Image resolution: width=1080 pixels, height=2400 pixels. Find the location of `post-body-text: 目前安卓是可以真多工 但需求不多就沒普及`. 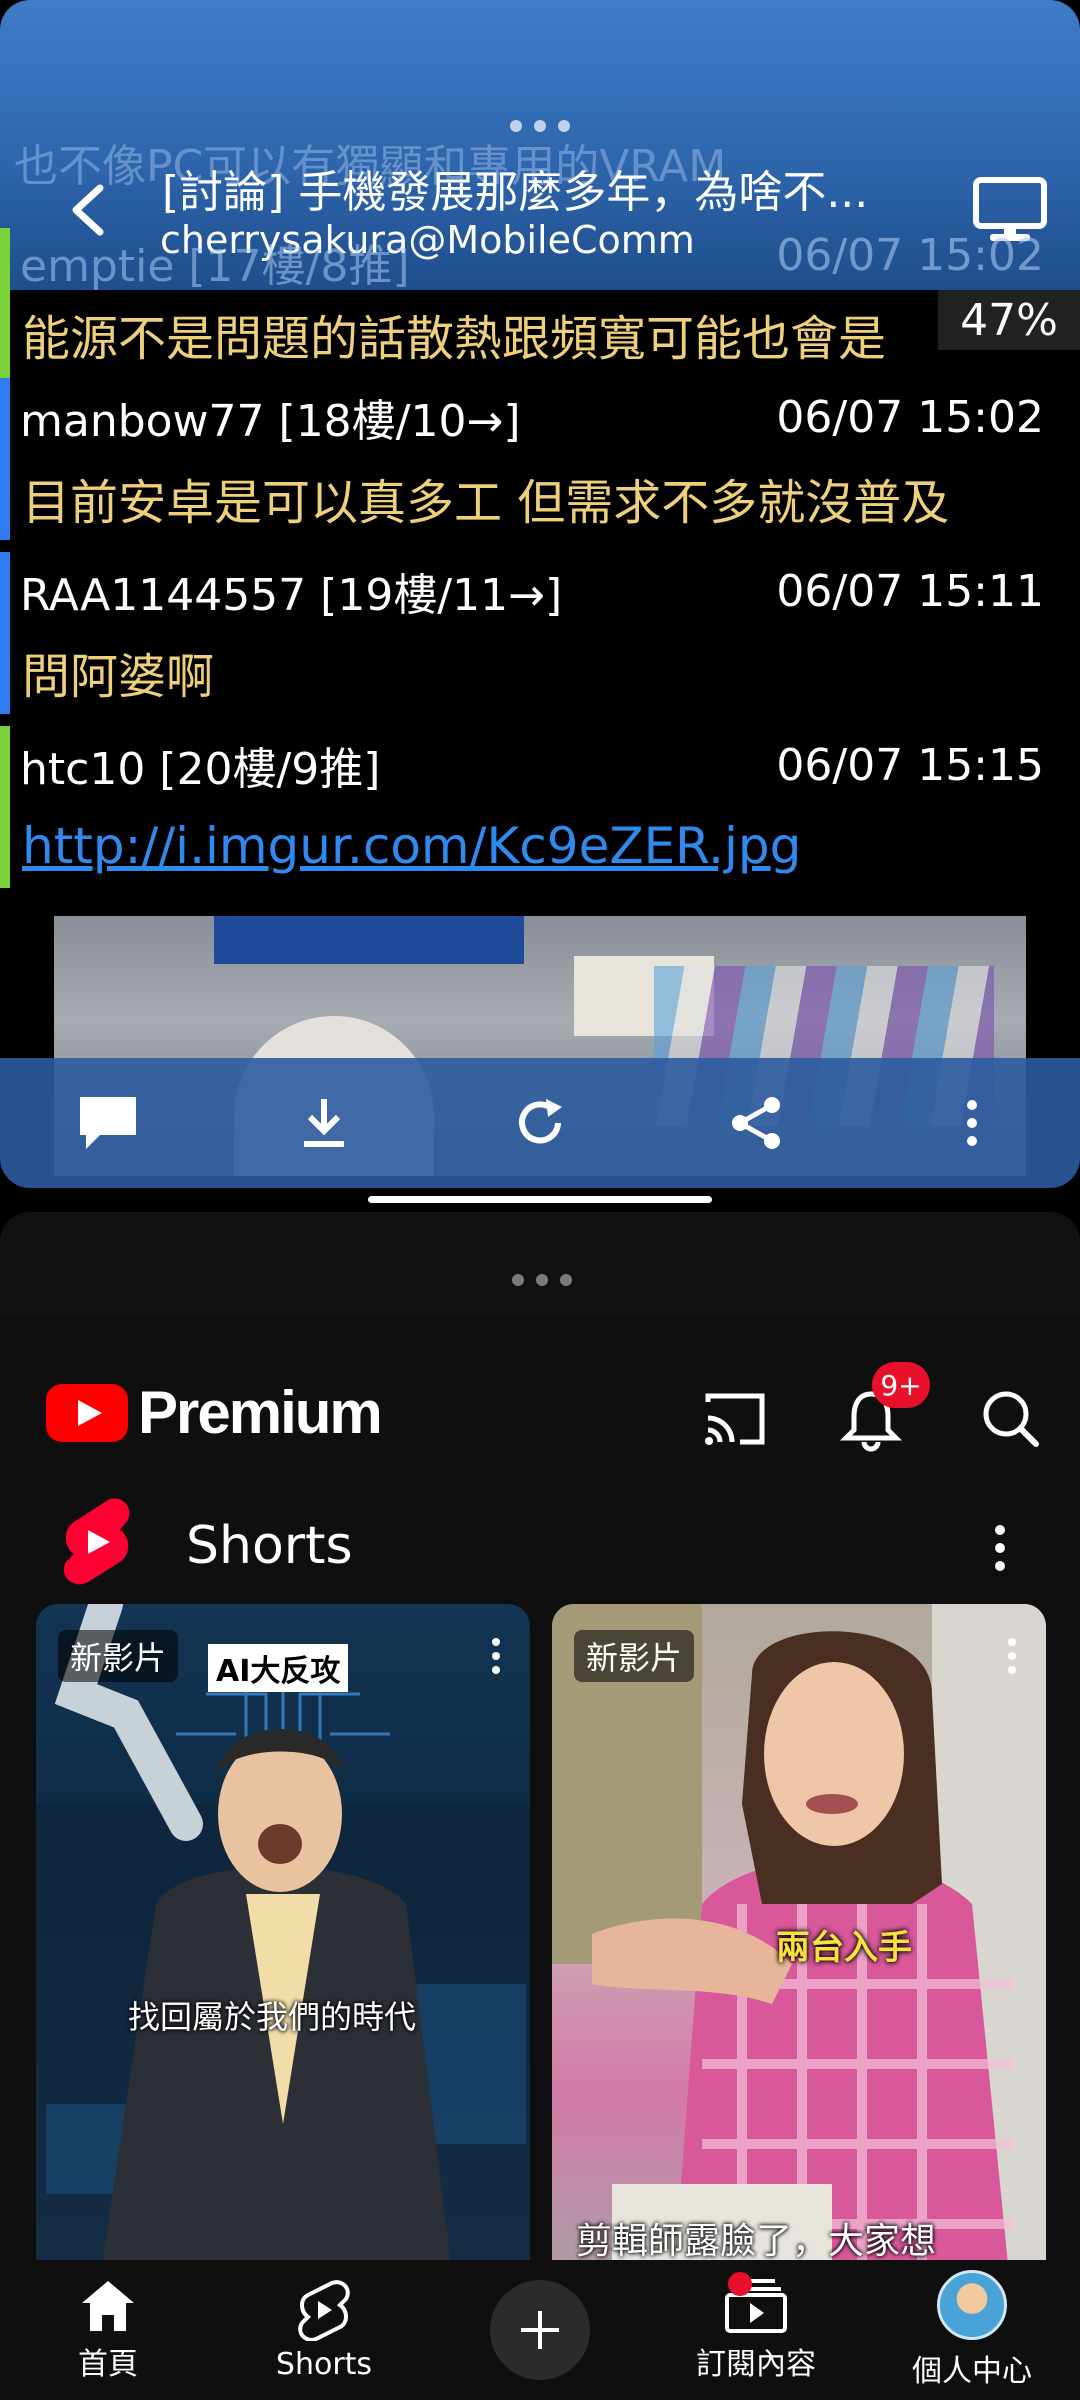

post-body-text: 目前安卓是可以真多工 但需求不多就沒普及 is located at coordinates (486, 503).